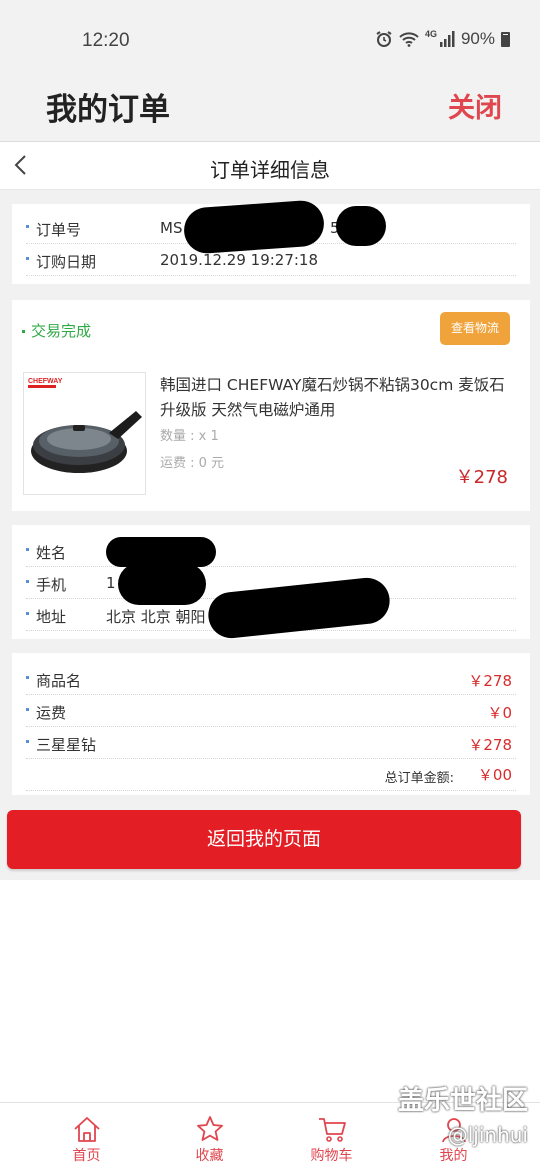 This screenshot has width=540, height=1170. What do you see at coordinates (66, 262) in the screenshot?
I see `order-date-label: 订购日期` at bounding box center [66, 262].